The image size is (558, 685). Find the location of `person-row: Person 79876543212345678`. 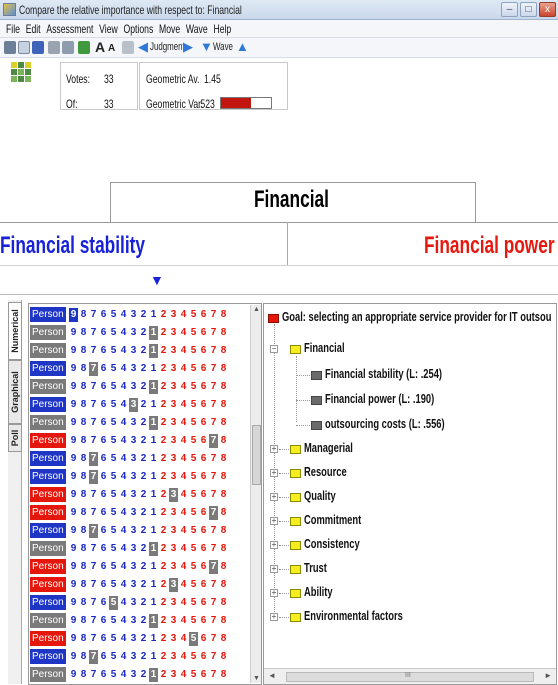

person-row: Person 79876543212345678 is located at coordinates (145, 422).